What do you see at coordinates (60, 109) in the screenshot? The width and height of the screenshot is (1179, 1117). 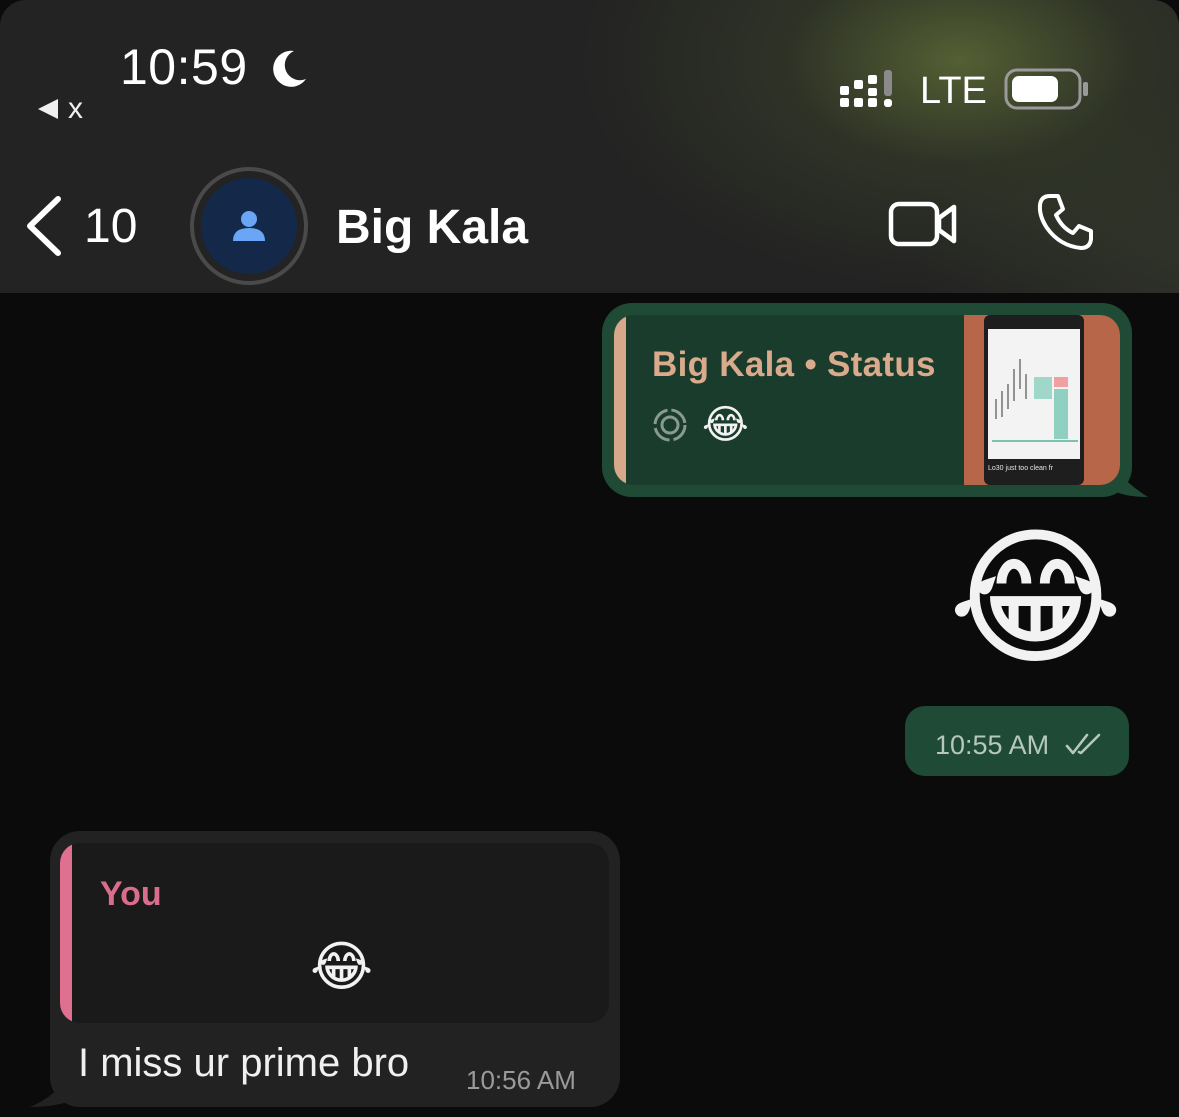 I see `back-to-app-button: x` at bounding box center [60, 109].